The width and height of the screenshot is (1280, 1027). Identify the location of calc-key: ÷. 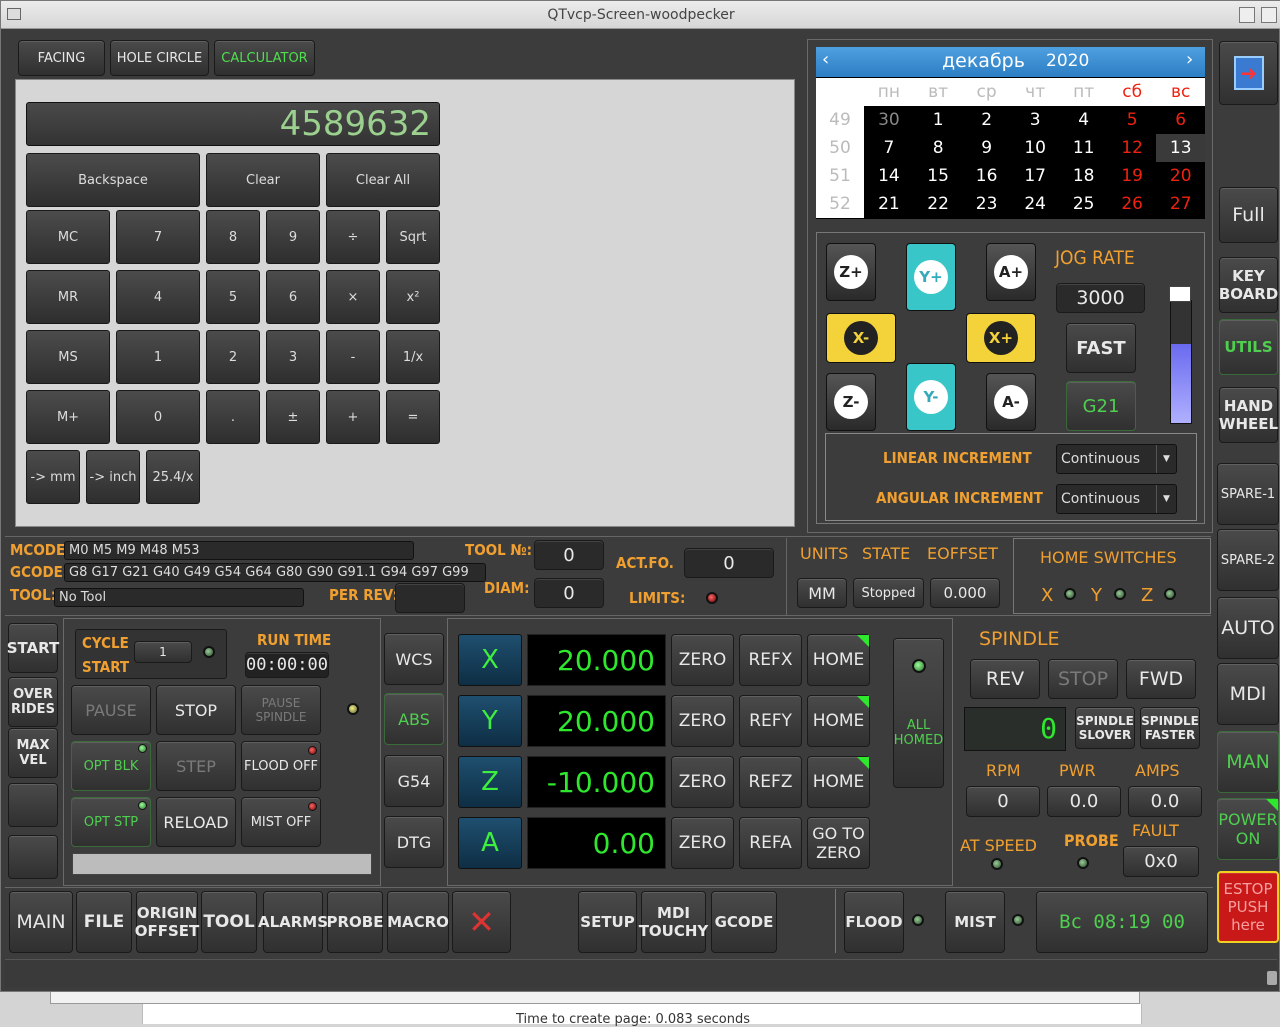
(353, 237).